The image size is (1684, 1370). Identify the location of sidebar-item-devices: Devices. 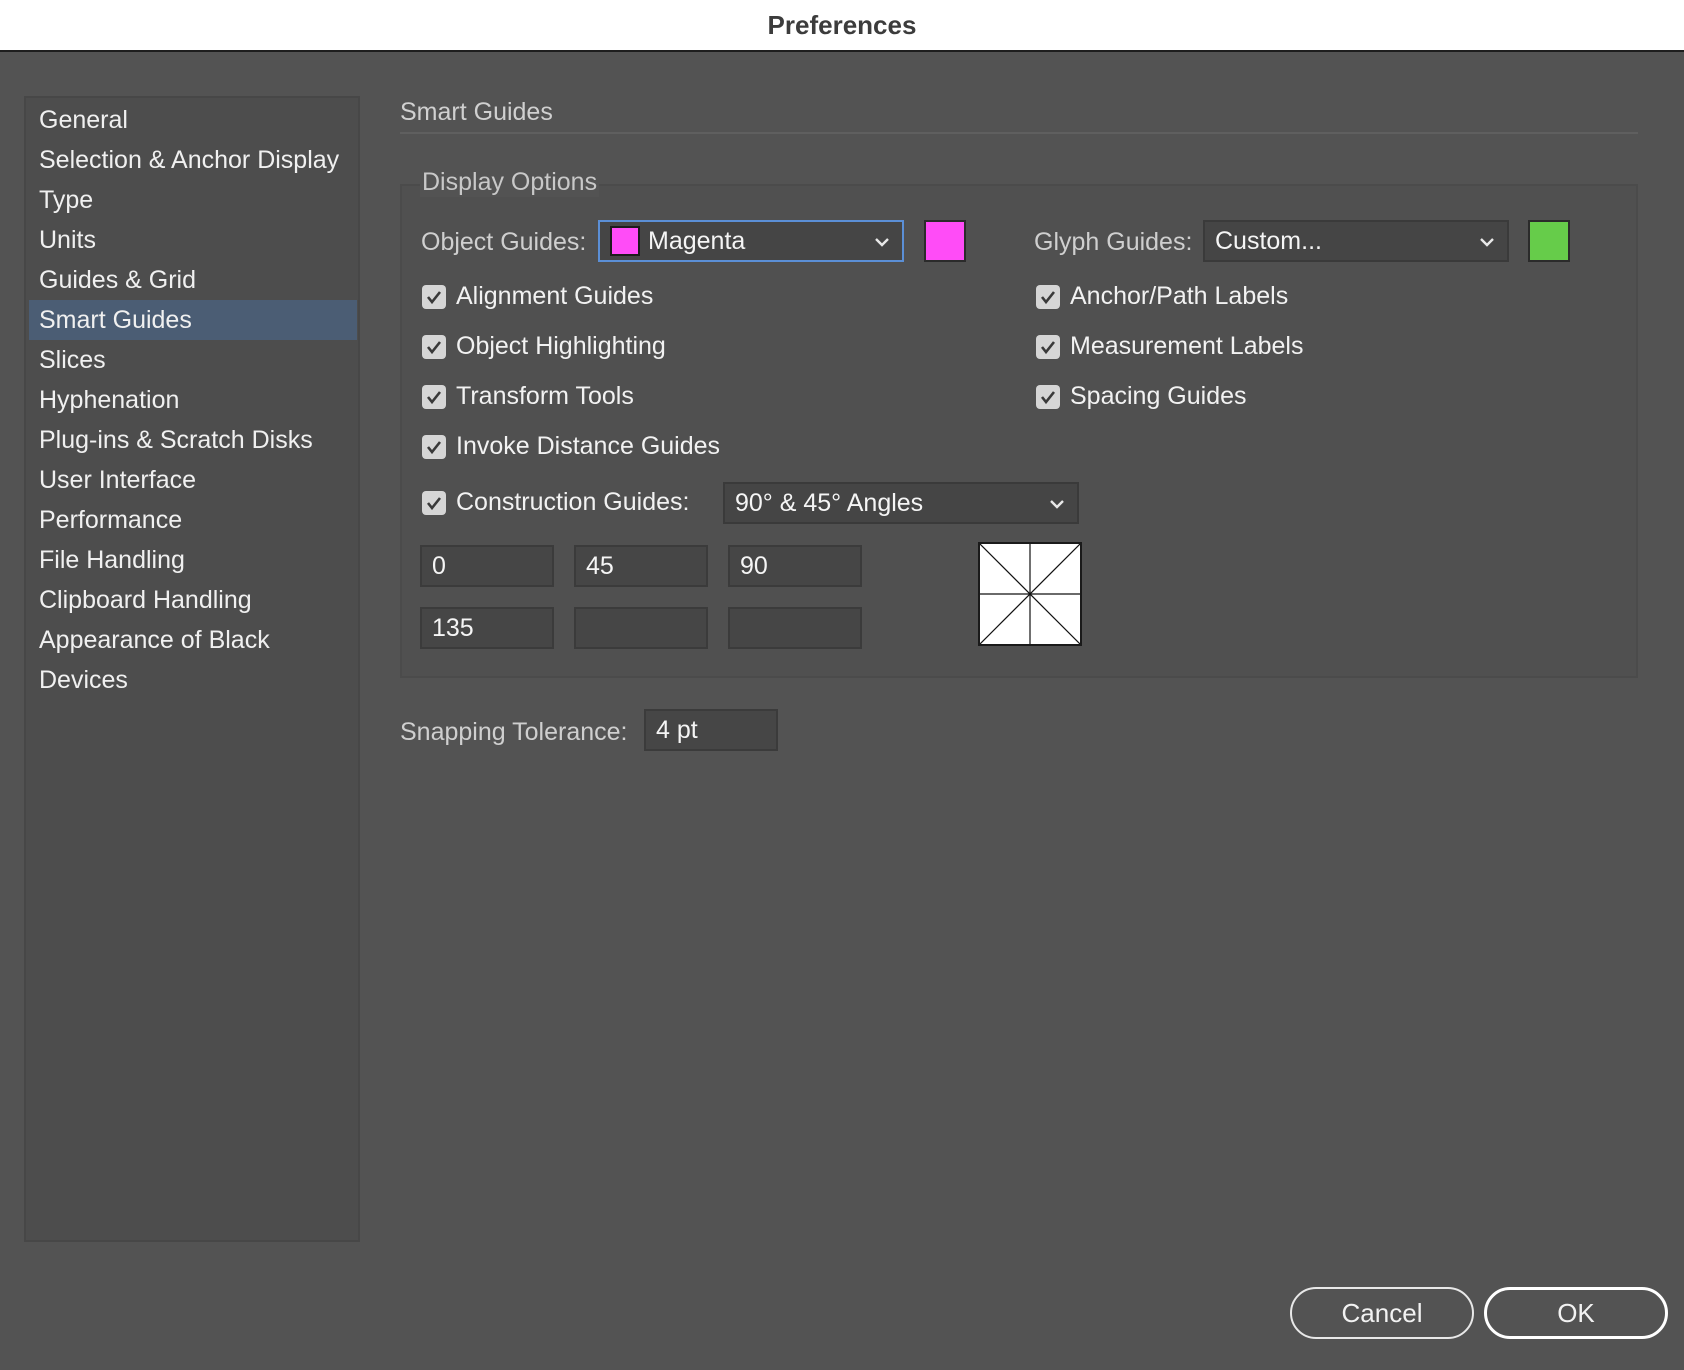
(193, 680).